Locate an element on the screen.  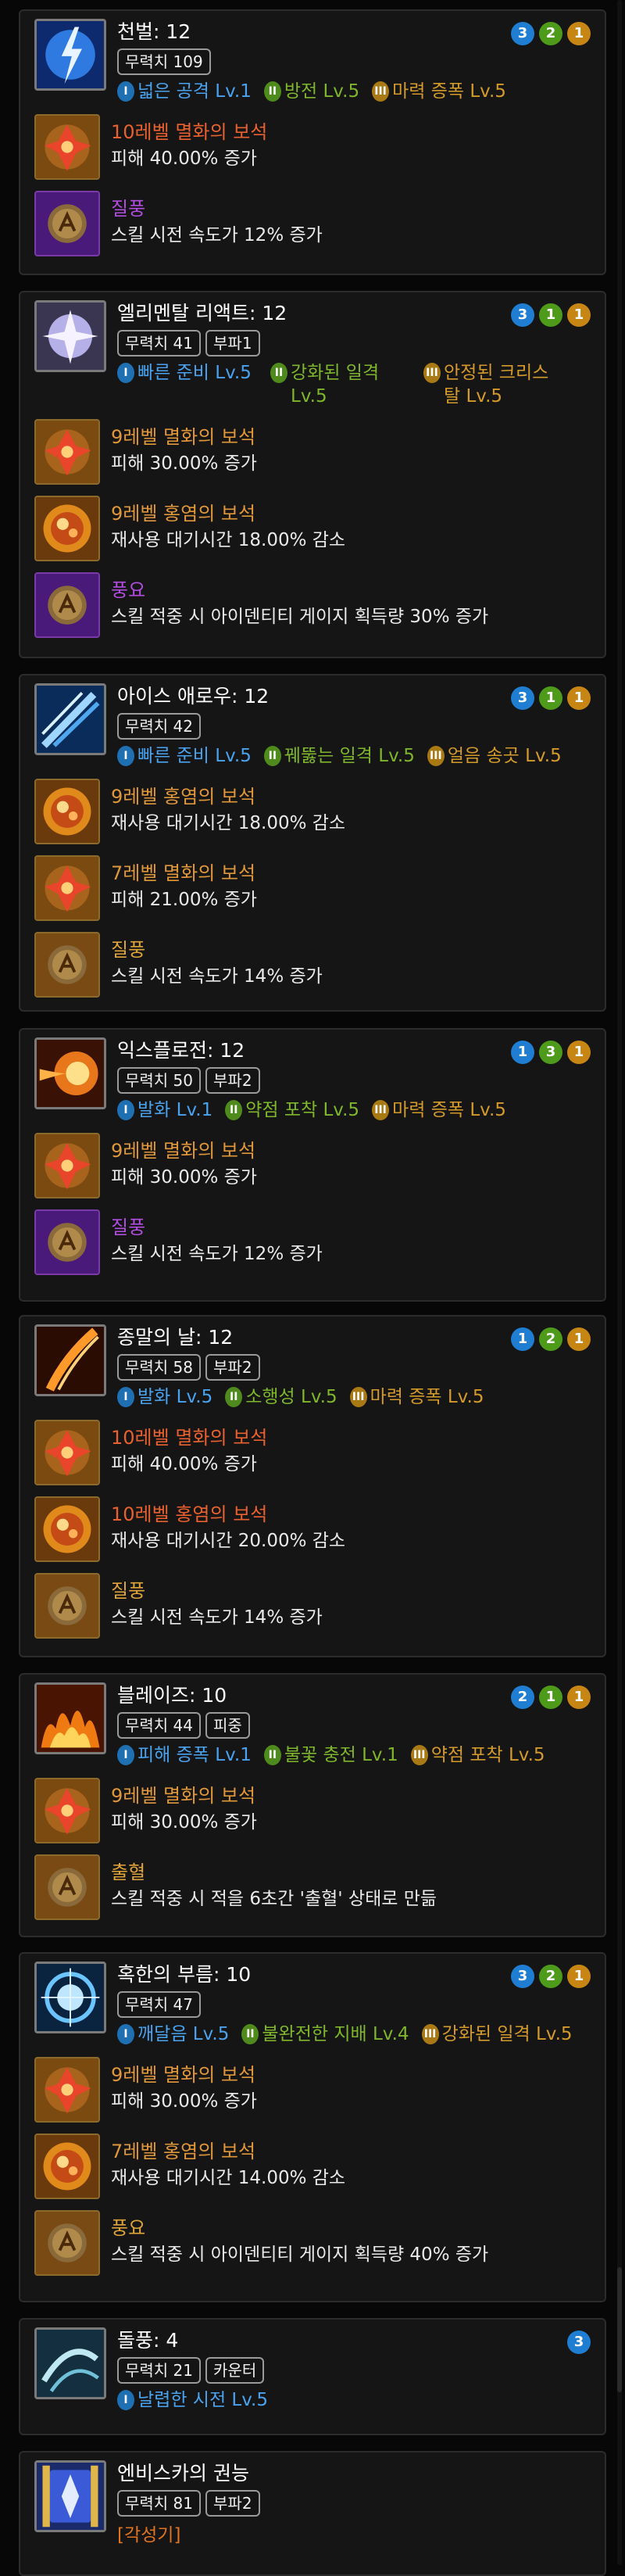
tripod-name: 방전 Lv.5 is located at coordinates (322, 91).